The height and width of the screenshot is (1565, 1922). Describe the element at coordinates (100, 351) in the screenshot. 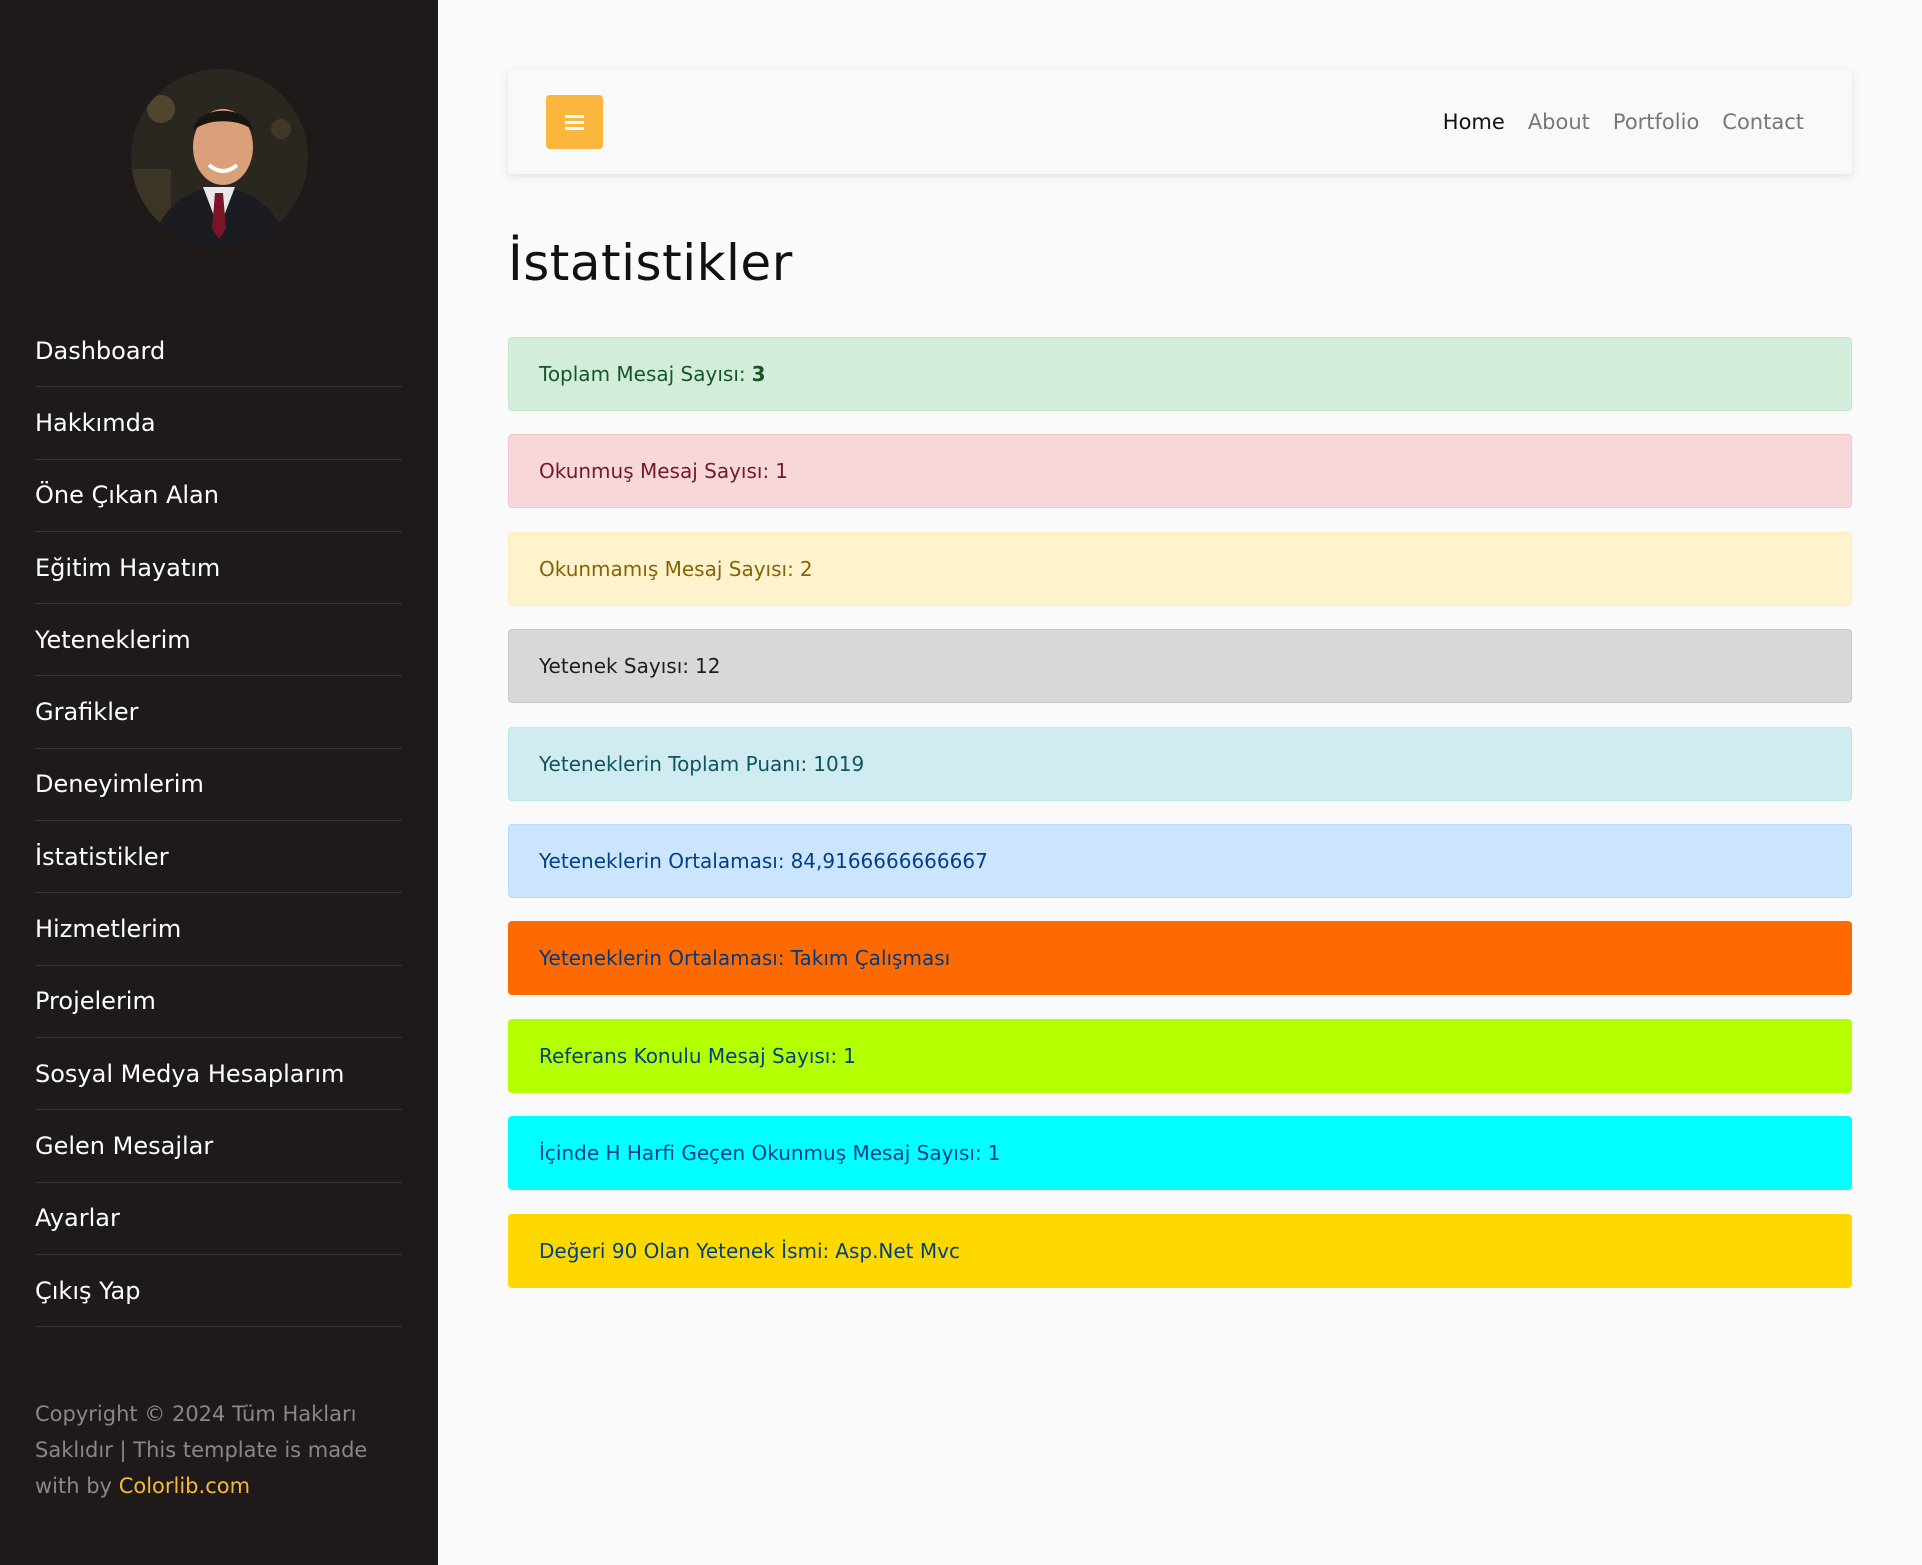

I see `sidebar-item-label: Dashboard` at that location.